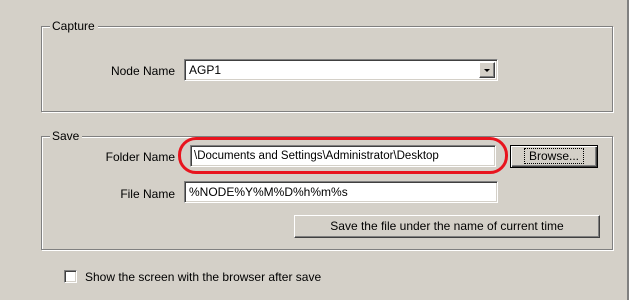 The image size is (640, 300). Describe the element at coordinates (140, 157) in the screenshot. I see `folder-name-label: Folder Name` at that location.